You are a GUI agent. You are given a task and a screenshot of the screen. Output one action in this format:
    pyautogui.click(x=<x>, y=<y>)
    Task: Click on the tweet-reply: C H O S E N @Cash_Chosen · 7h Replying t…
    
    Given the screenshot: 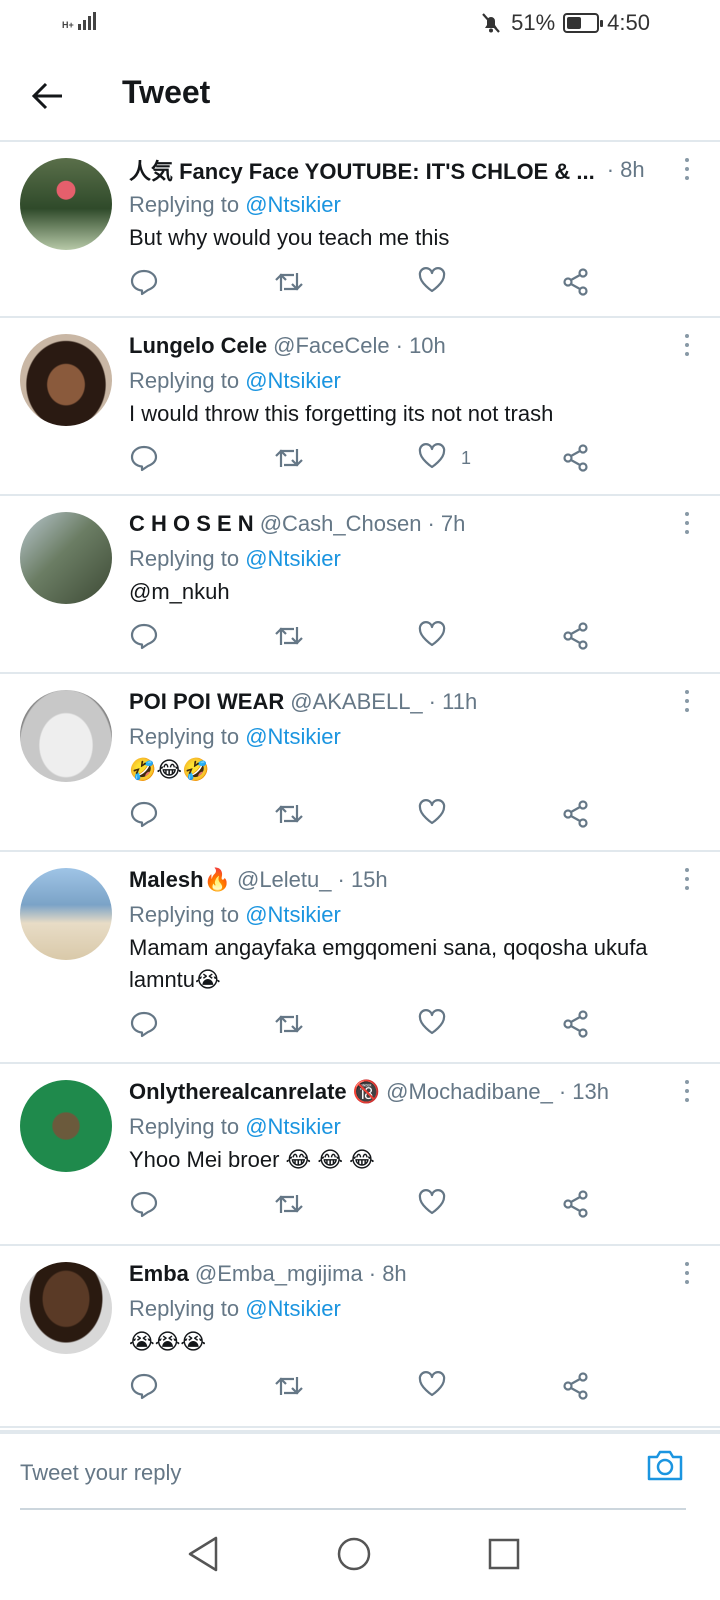 What is the action you would take?
    pyautogui.click(x=360, y=585)
    